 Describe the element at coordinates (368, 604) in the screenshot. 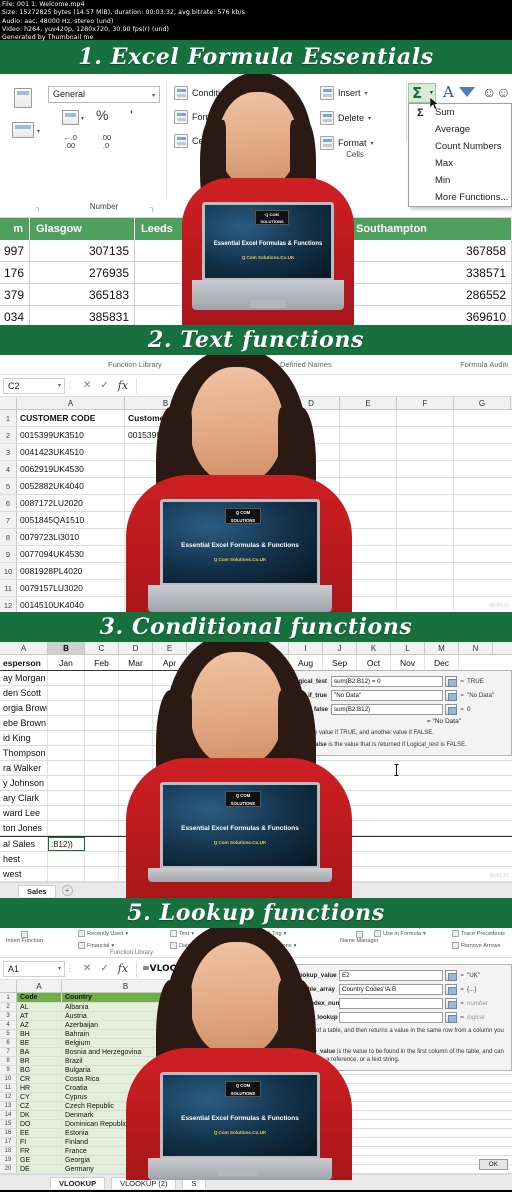

I see `cell-e` at that location.